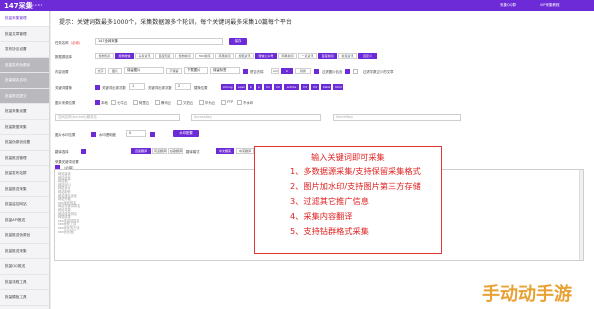 The image size is (594, 309). I want to click on location-option: 腾讯云, so click(166, 103).